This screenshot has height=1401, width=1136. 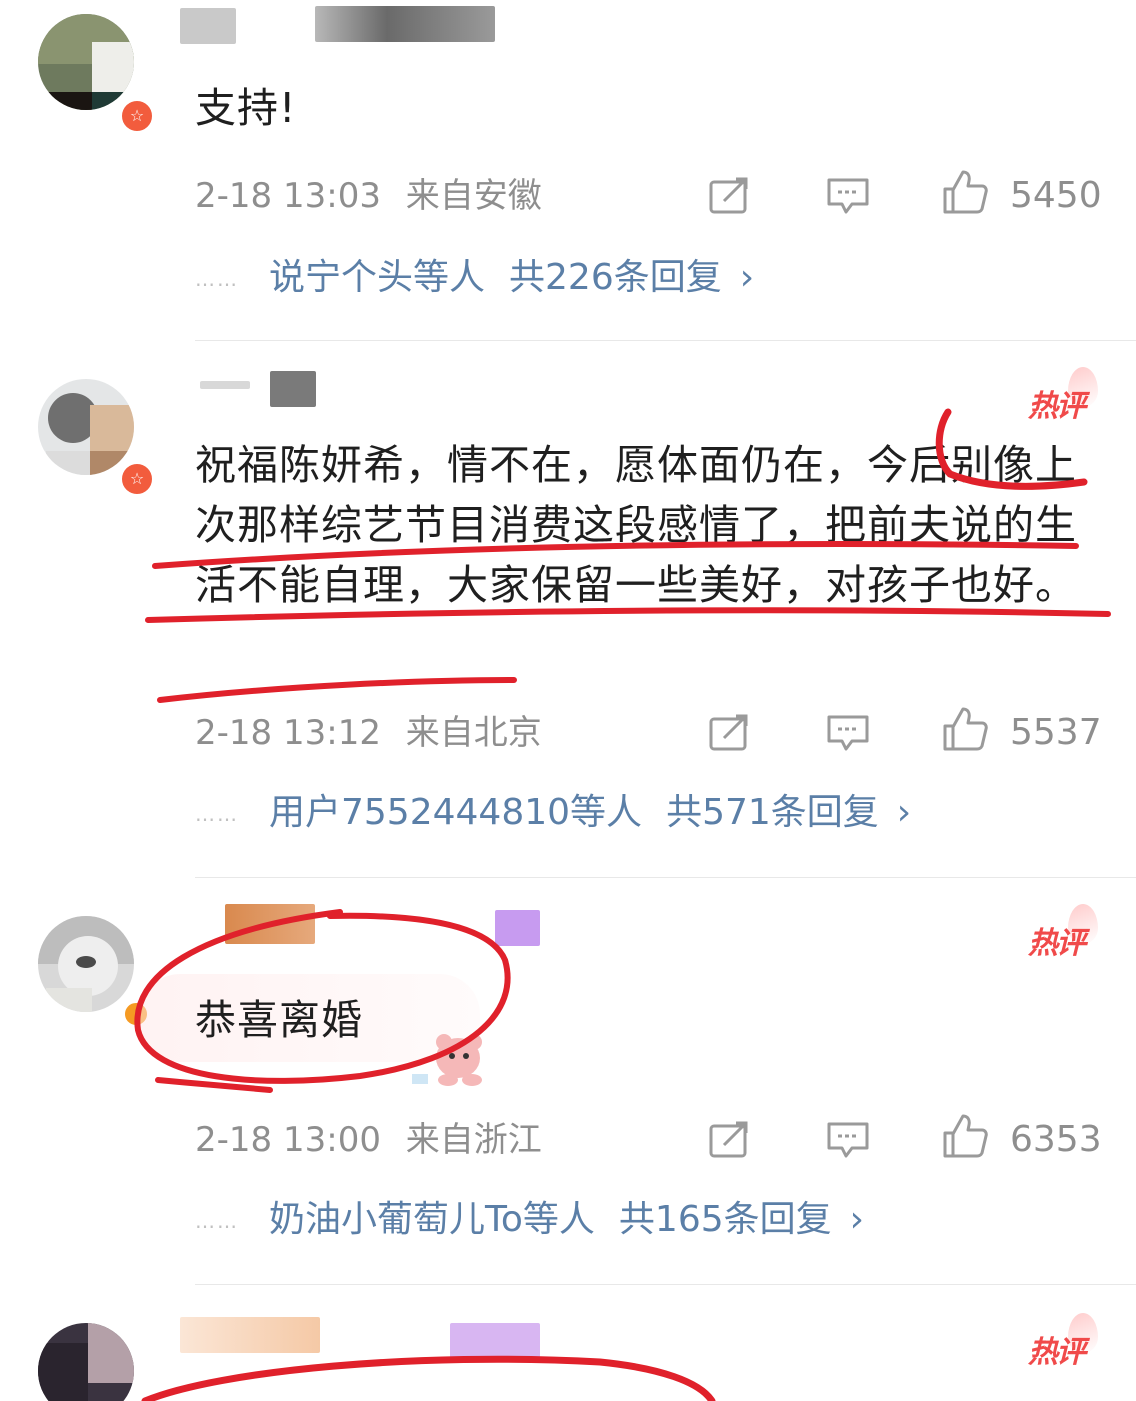 What do you see at coordinates (1056, 1139) in the screenshot?
I see `like-count: 6353` at bounding box center [1056, 1139].